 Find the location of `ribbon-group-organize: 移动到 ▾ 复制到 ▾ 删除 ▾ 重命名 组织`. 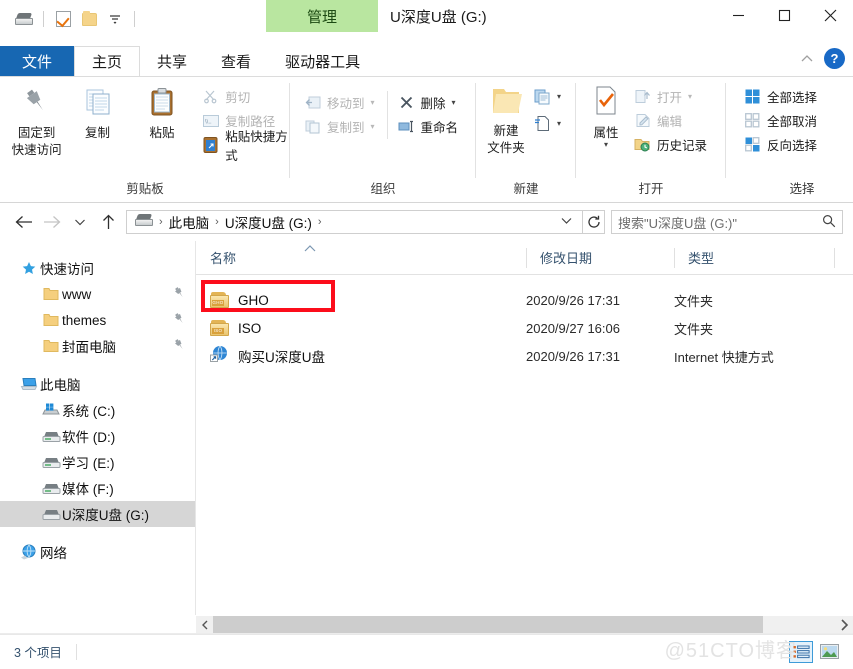

ribbon-group-organize: 移动到 ▾ 复制到 ▾ 删除 ▾ 重命名 组织 is located at coordinates (383, 139).